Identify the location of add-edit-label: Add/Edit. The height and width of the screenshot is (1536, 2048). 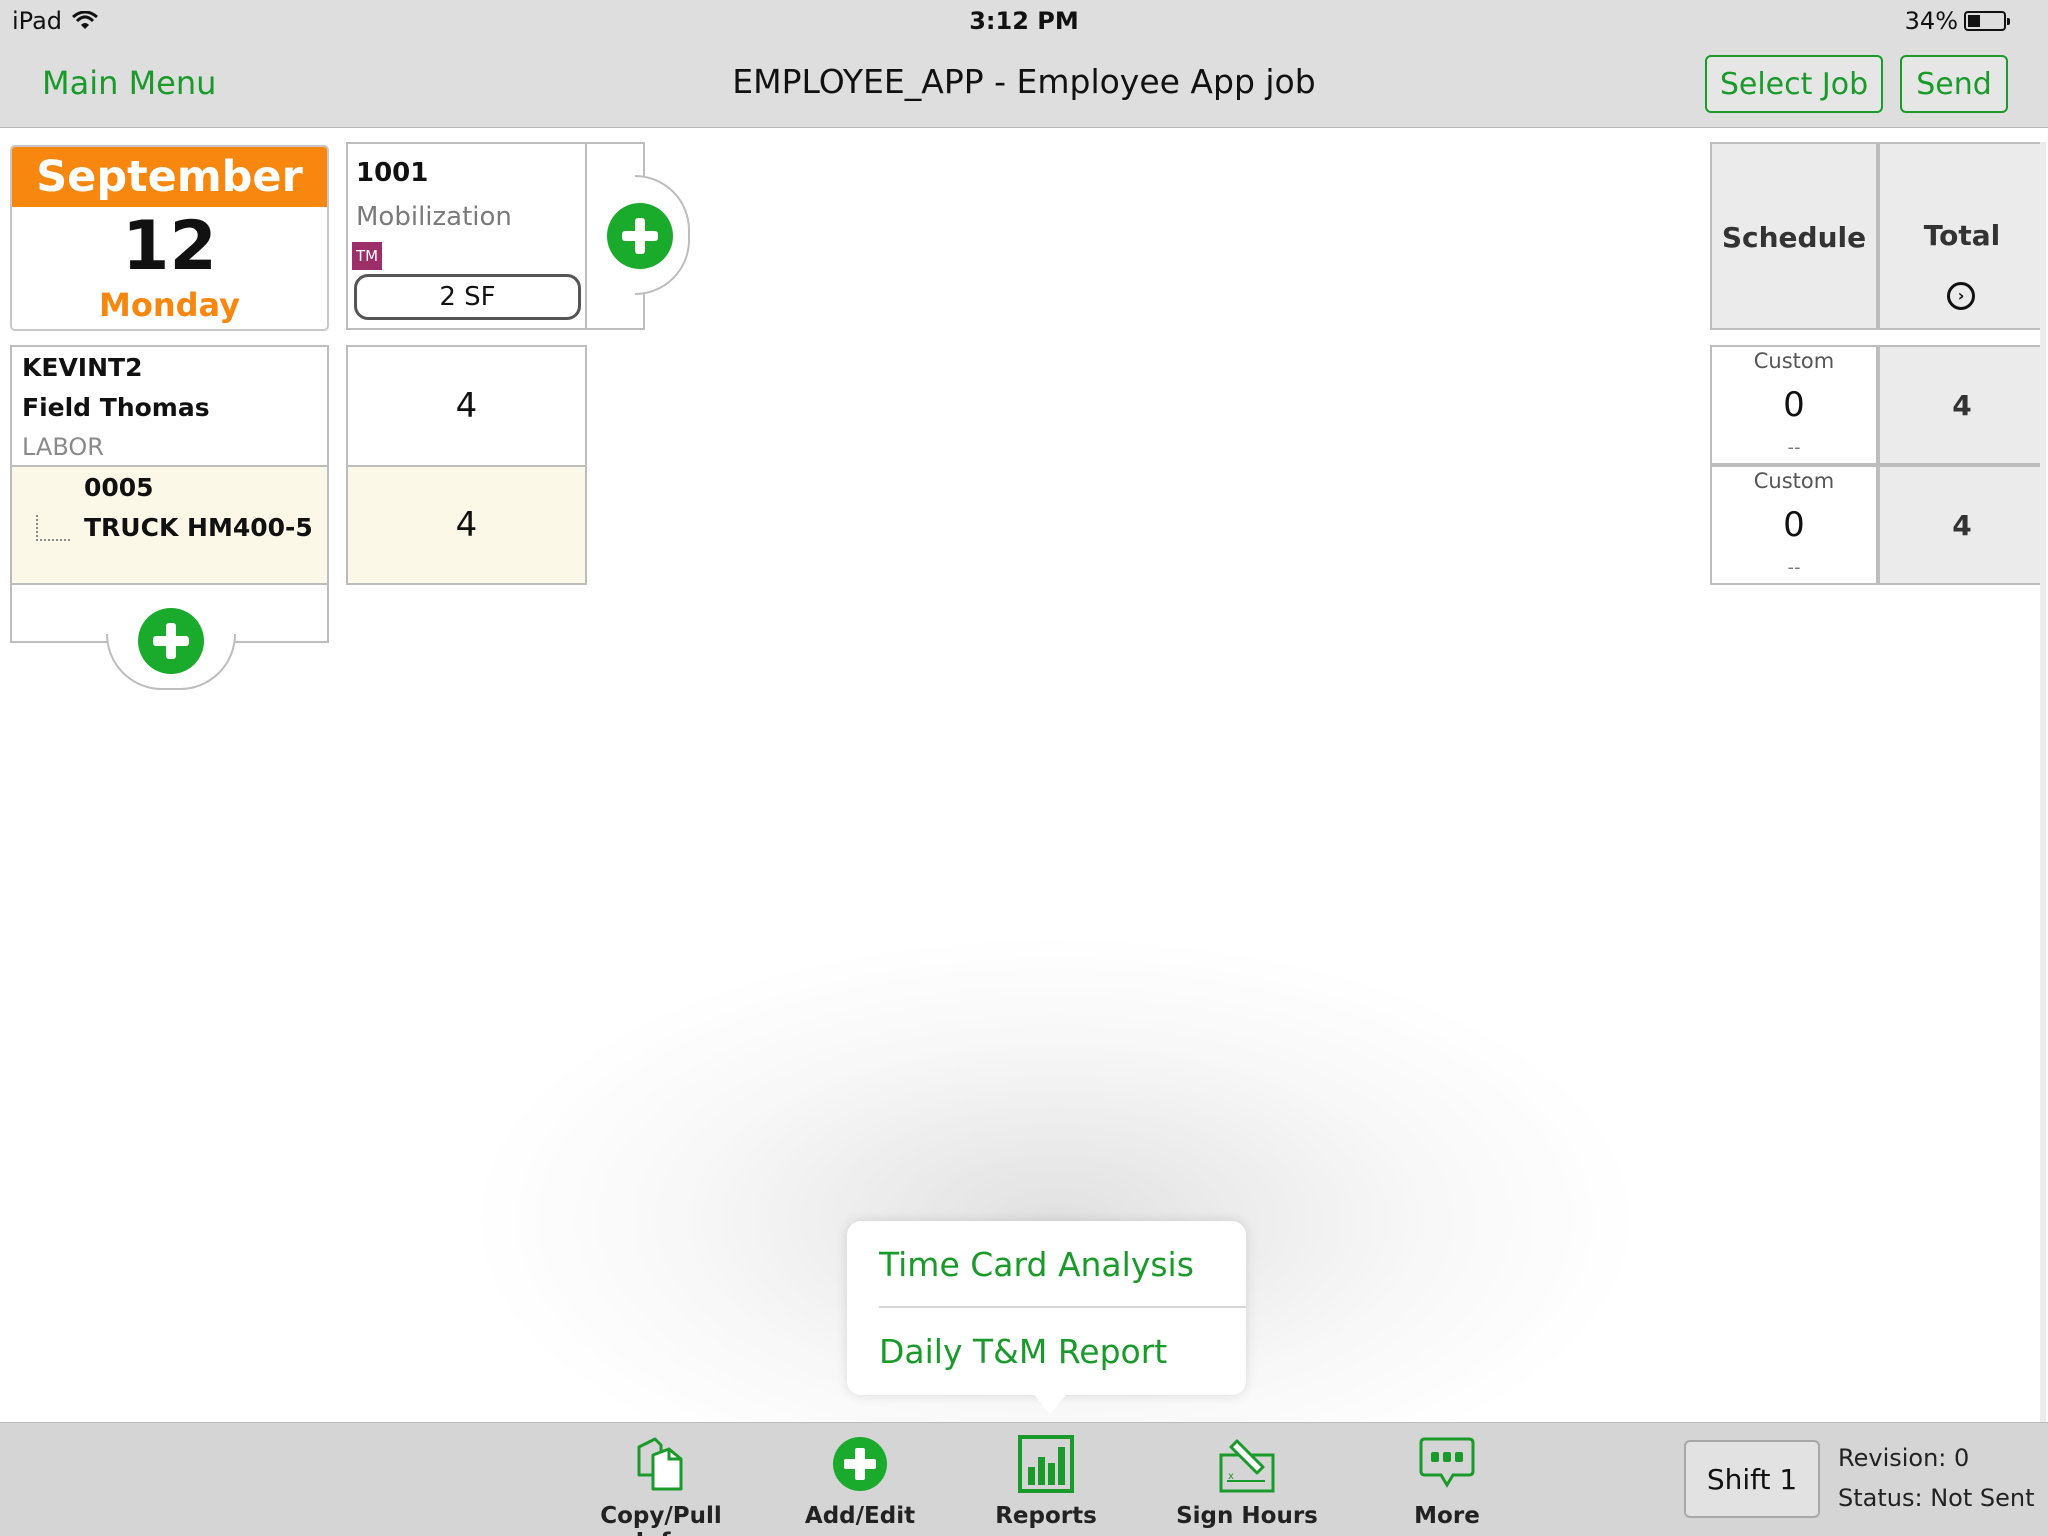
(860, 1516).